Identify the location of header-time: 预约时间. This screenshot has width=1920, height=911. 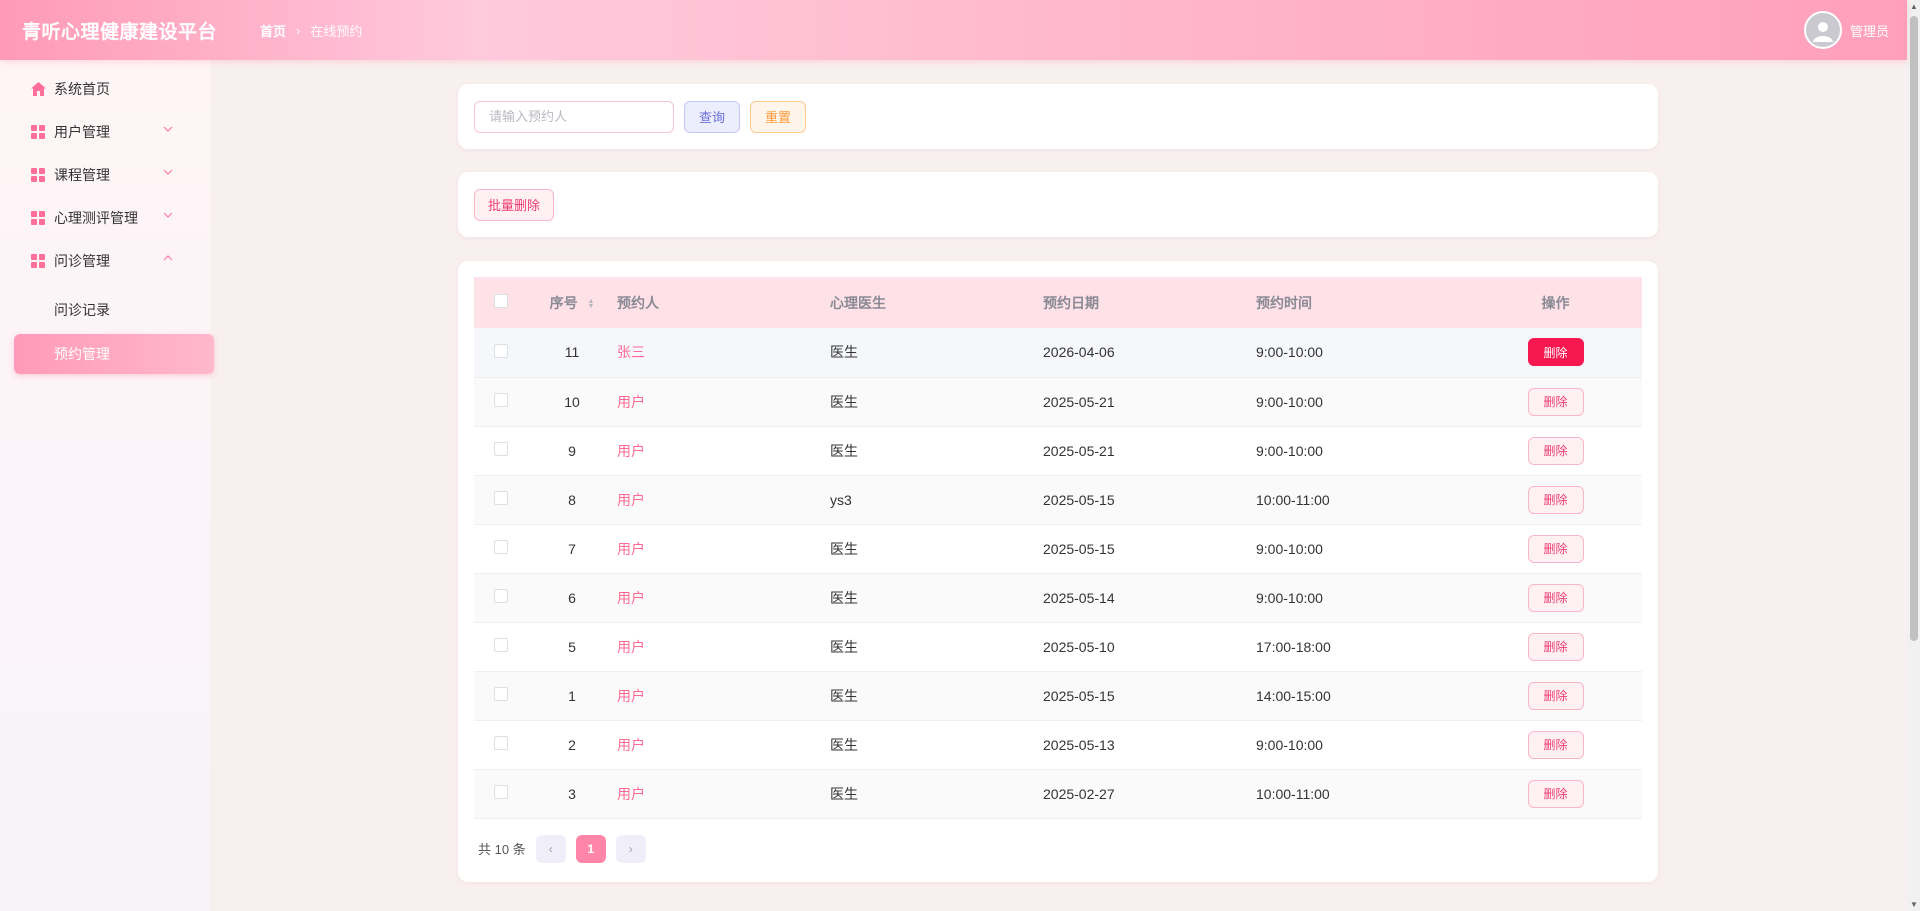
(1284, 302).